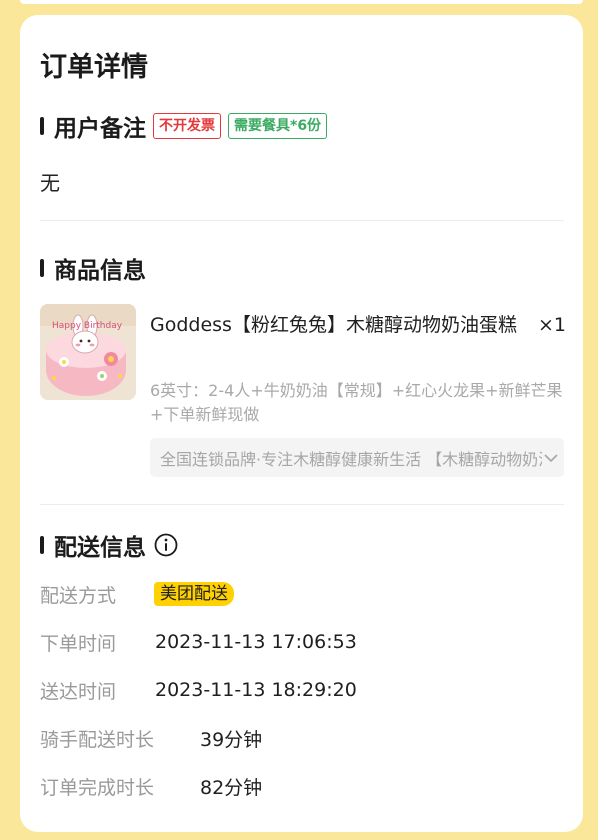 The image size is (598, 840). Describe the element at coordinates (78, 595) in the screenshot. I see `delivery-method-label: 配送方式` at that location.